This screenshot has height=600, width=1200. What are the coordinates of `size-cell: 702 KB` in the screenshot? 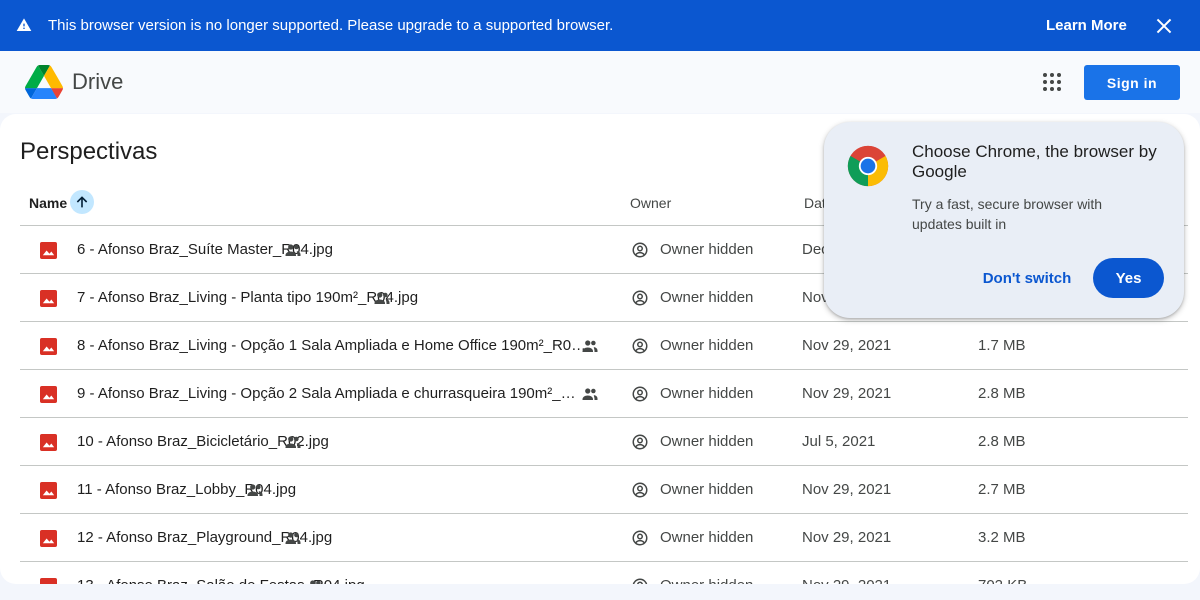 It's located at (1002, 580).